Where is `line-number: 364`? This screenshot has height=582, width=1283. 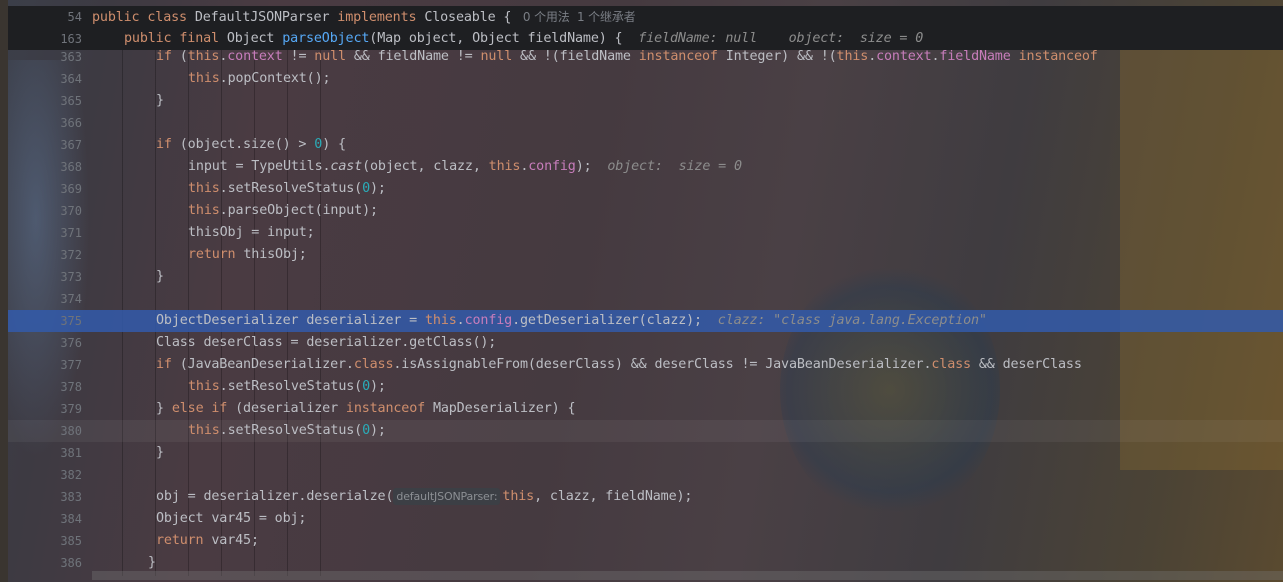 line-number: 364 is located at coordinates (51, 79).